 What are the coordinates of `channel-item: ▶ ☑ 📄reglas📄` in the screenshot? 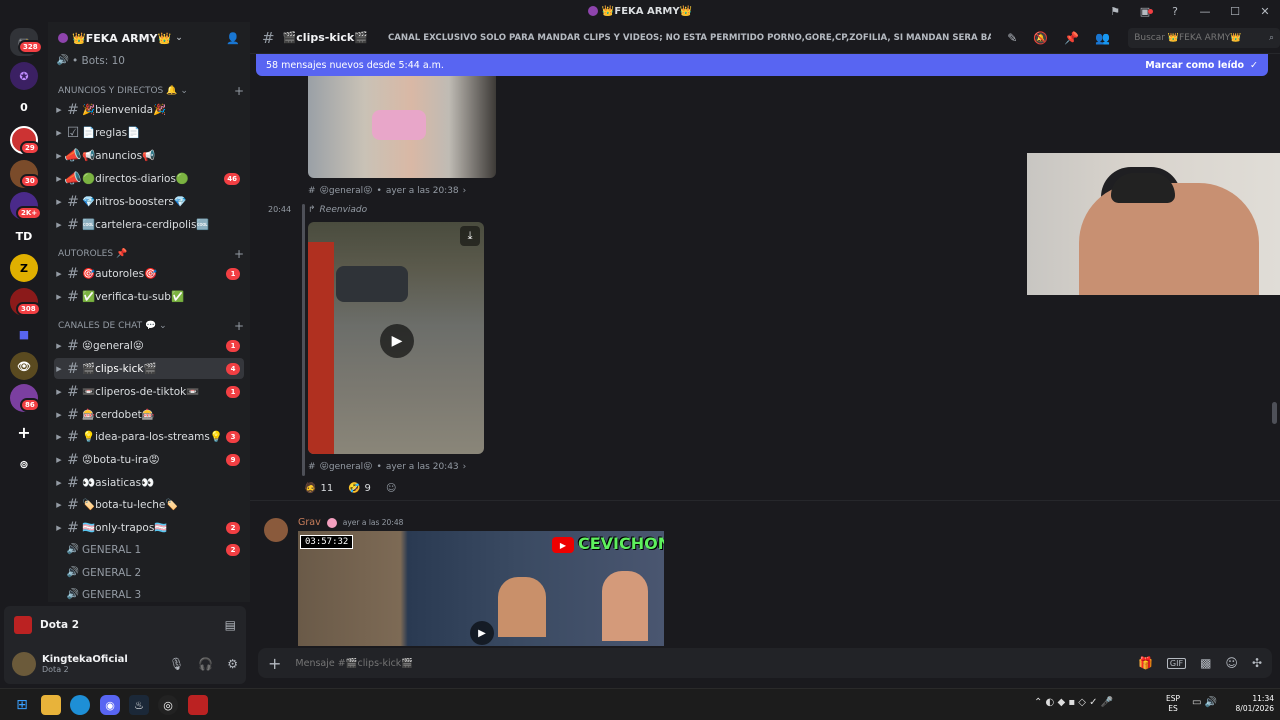 It's located at (149, 132).